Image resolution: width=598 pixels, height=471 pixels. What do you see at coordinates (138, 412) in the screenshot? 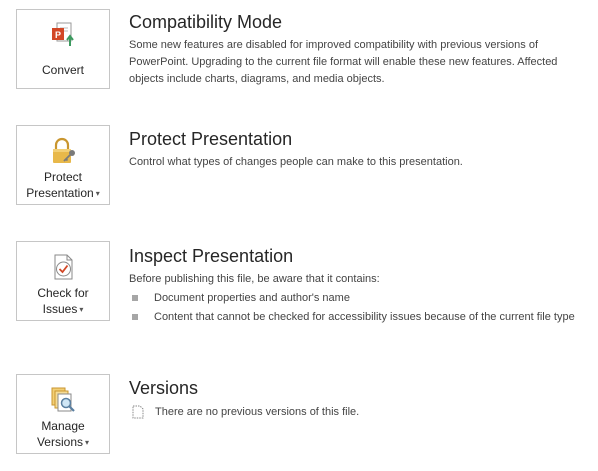
I see `document-versions-icon` at bounding box center [138, 412].